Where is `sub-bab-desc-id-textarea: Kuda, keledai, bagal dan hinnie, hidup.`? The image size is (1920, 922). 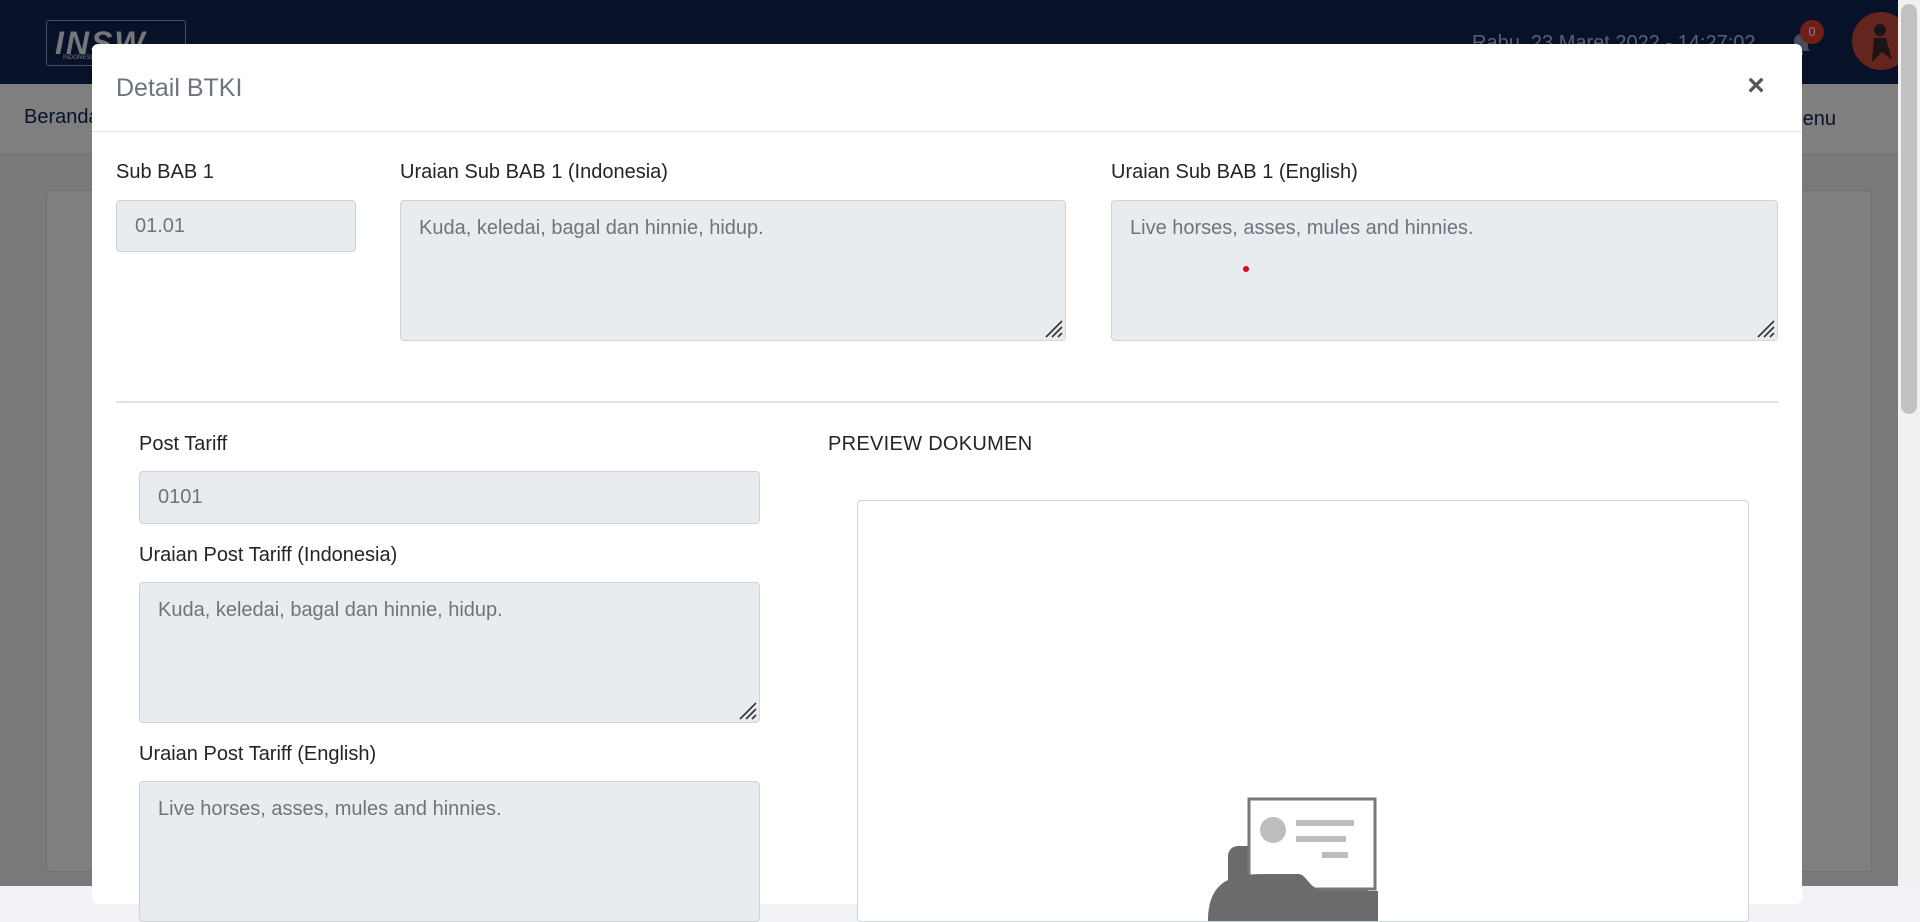
sub-bab-desc-id-textarea: Kuda, keledai, bagal dan hinnie, hidup. is located at coordinates (733, 270).